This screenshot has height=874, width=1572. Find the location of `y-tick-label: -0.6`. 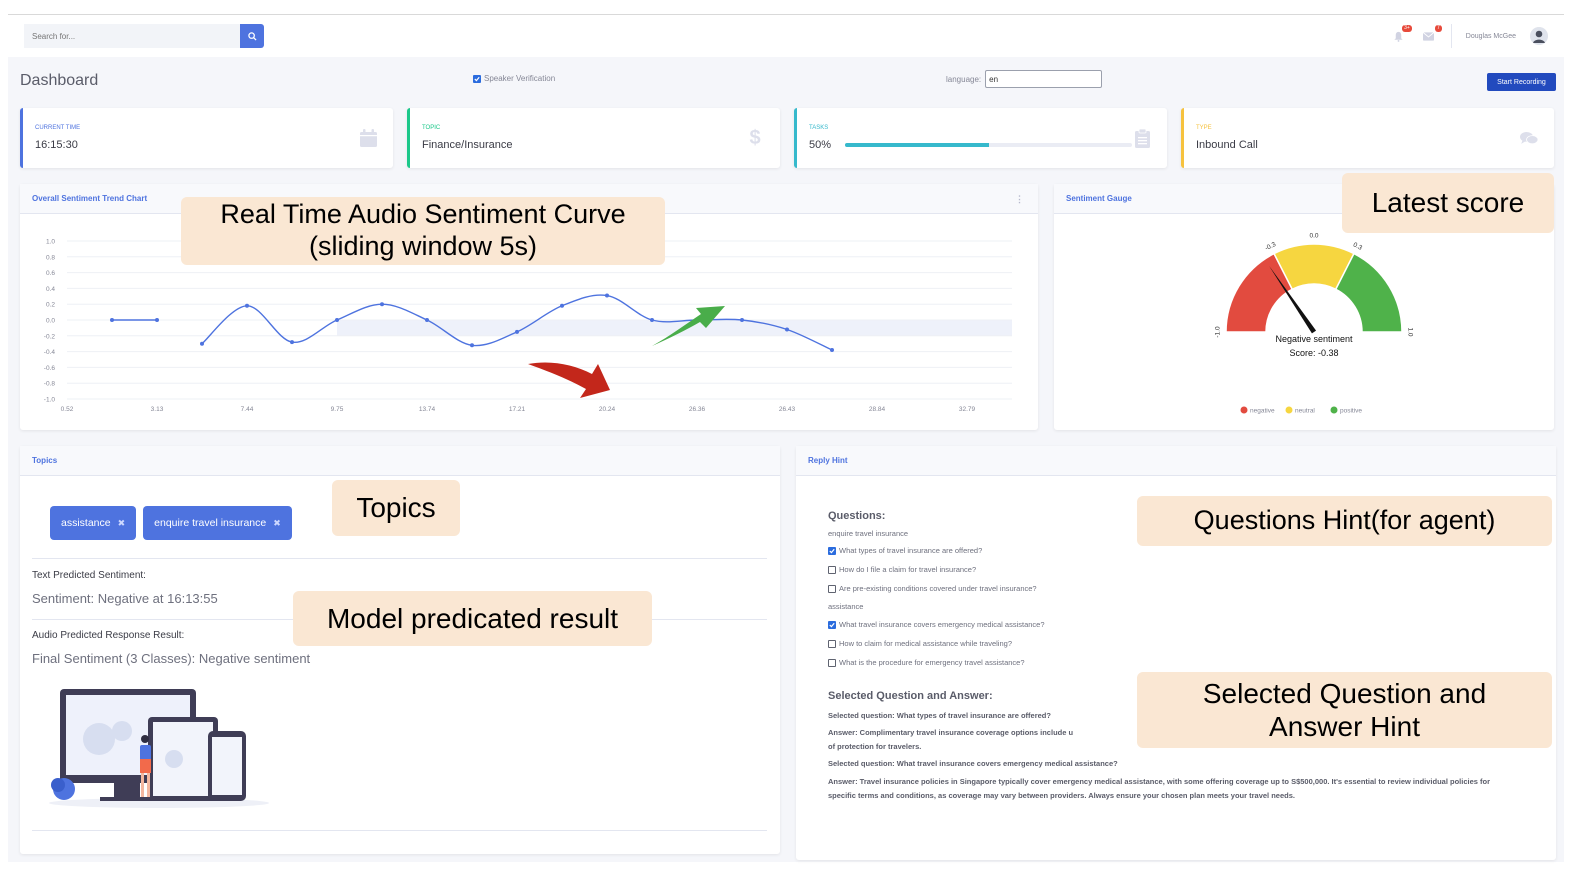

y-tick-label: -0.6 is located at coordinates (50, 368).